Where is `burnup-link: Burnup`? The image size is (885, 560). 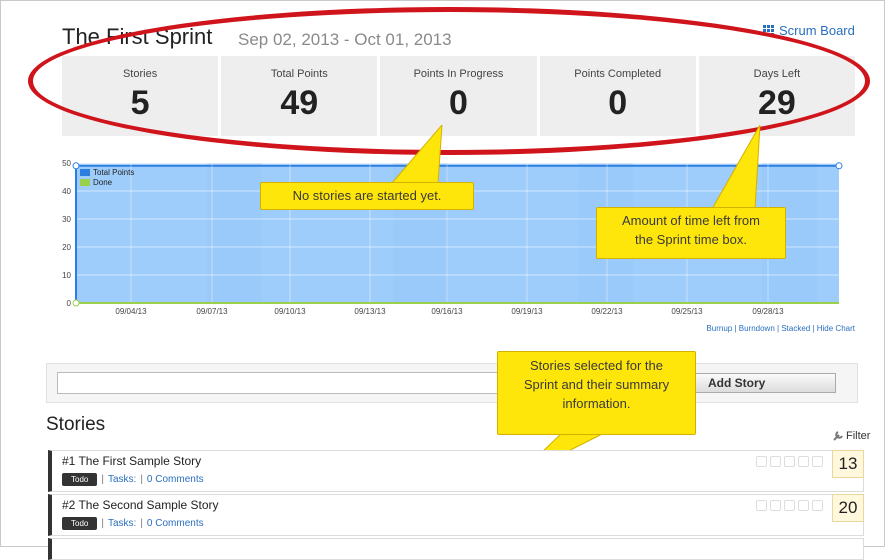
burnup-link: Burnup is located at coordinates (719, 328).